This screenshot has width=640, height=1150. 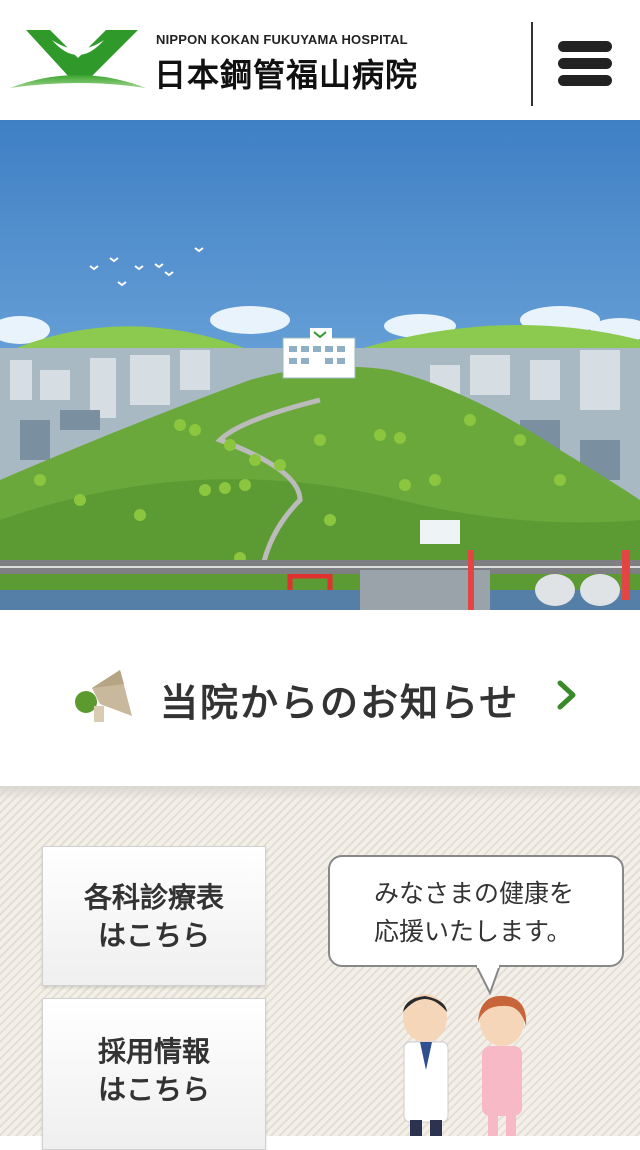 What do you see at coordinates (567, 695) in the screenshot?
I see `chevron-right-icon` at bounding box center [567, 695].